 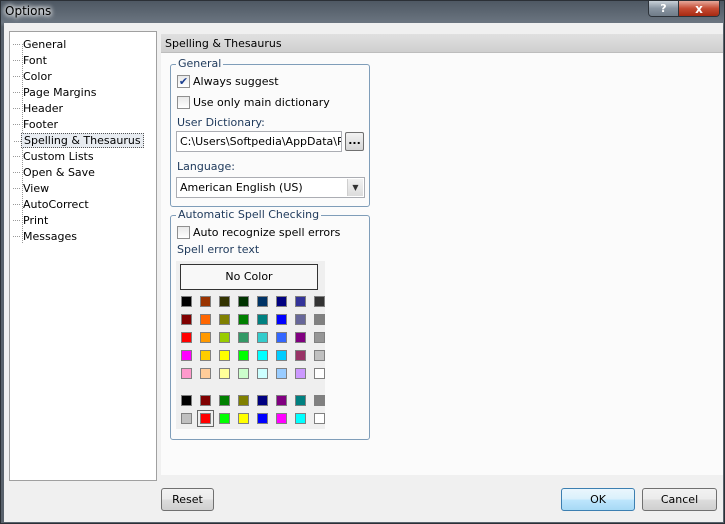 I want to click on tree-item-page-margins: Page Margins, so click(x=55, y=92).